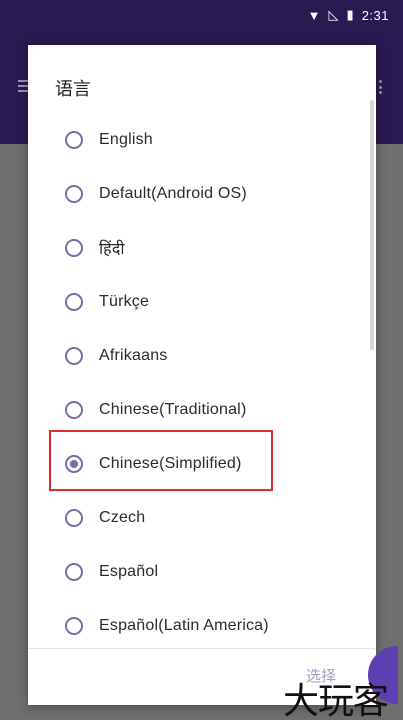 The height and width of the screenshot is (720, 403). Describe the element at coordinates (202, 518) in the screenshot. I see `option-czech: Czech` at that location.